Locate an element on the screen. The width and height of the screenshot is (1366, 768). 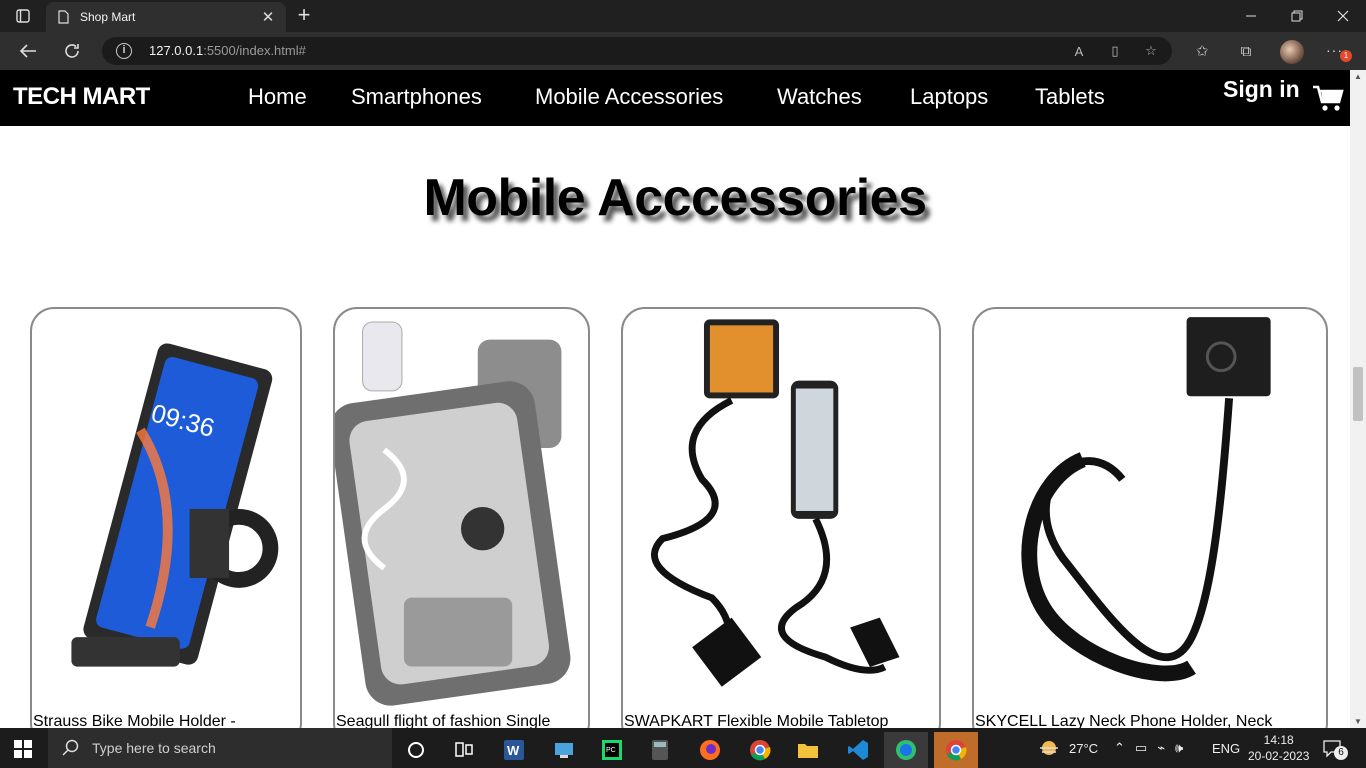
vscode-icon is located at coordinates (858, 750).